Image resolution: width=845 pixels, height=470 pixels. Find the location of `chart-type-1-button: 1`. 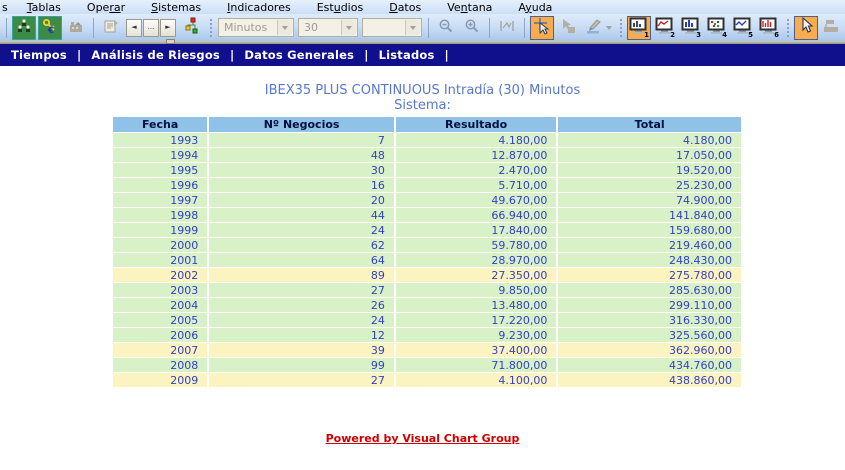

chart-type-1-button: 1 is located at coordinates (639, 27).